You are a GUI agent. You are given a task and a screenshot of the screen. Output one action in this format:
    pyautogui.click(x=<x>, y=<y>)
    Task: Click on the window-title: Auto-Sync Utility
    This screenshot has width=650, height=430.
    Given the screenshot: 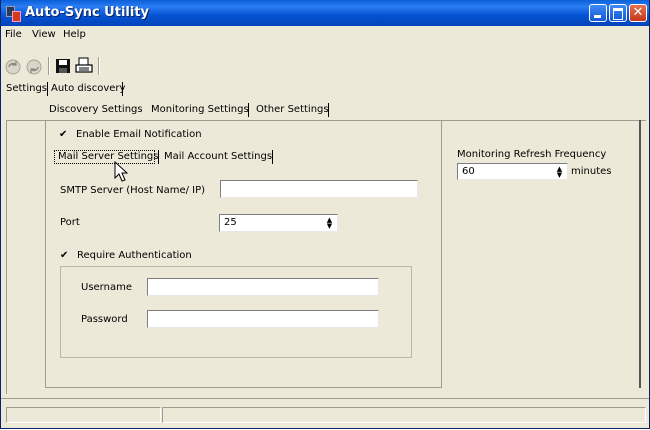 What is the action you would take?
    pyautogui.click(x=87, y=12)
    